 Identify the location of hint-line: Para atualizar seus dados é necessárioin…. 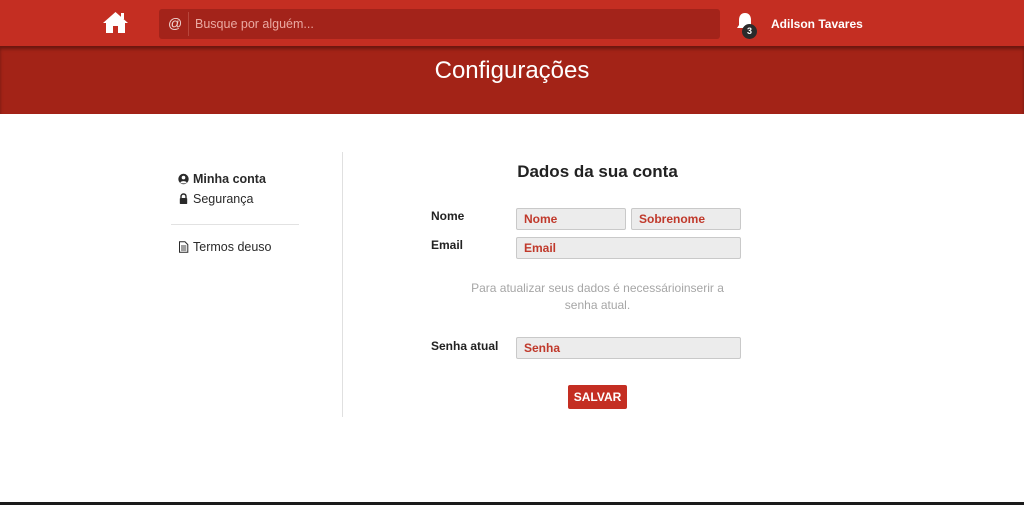
(597, 288).